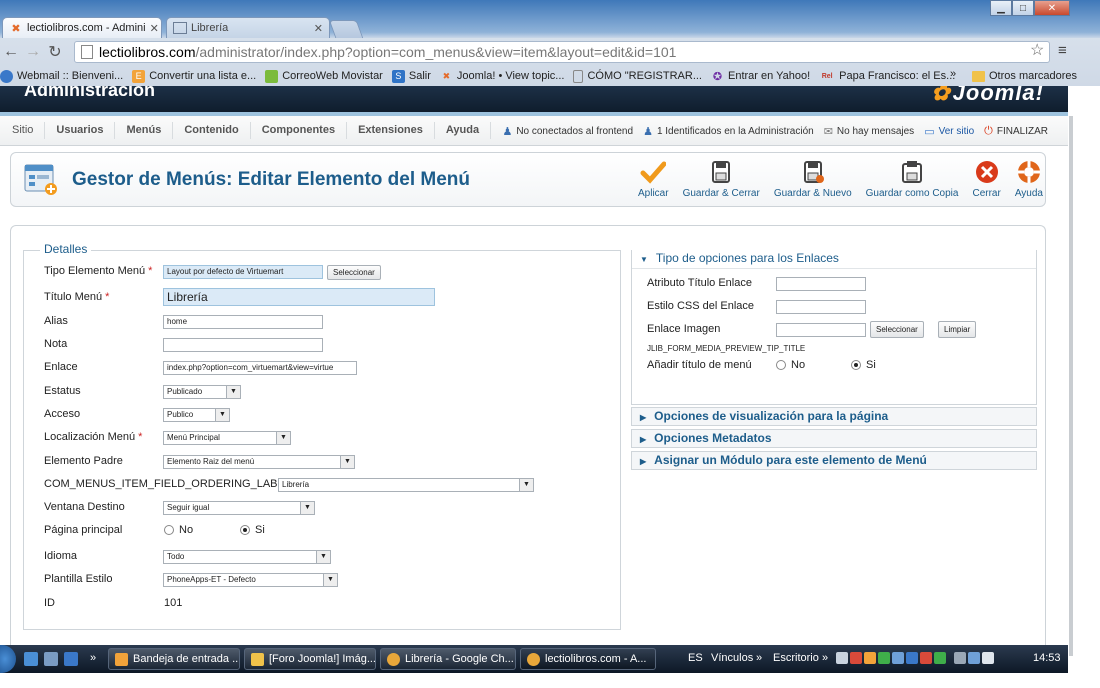 Image resolution: width=1100 pixels, height=688 pixels. Describe the element at coordinates (66, 249) in the screenshot. I see `details-legend: Detalles` at that location.